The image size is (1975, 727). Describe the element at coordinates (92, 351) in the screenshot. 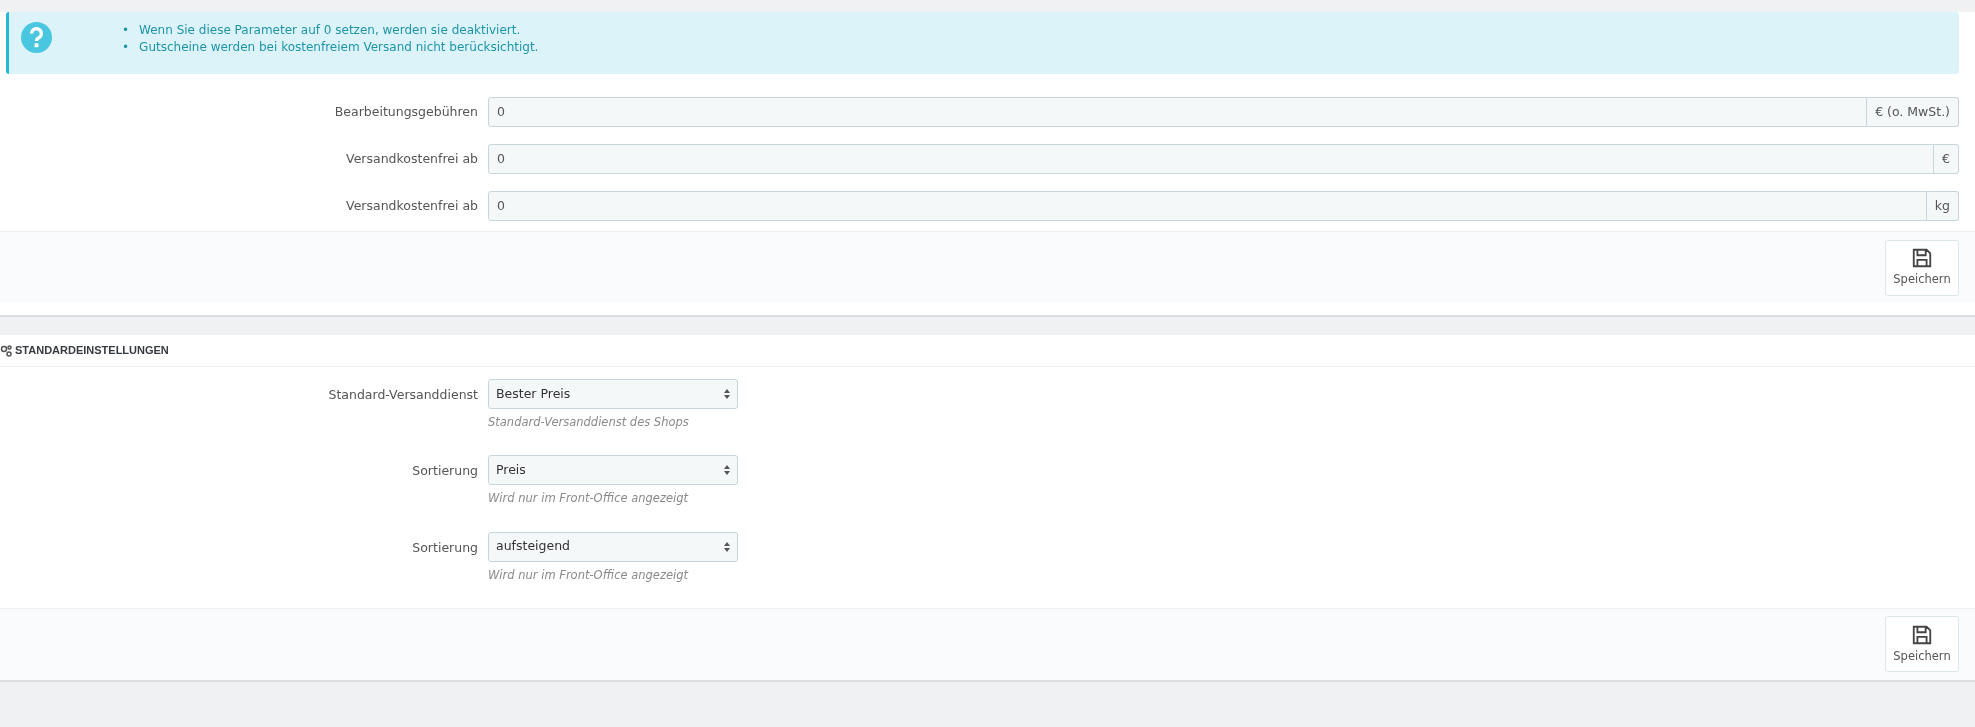

I see `panel-title: STANDARDEINSTELLUNGEN` at that location.